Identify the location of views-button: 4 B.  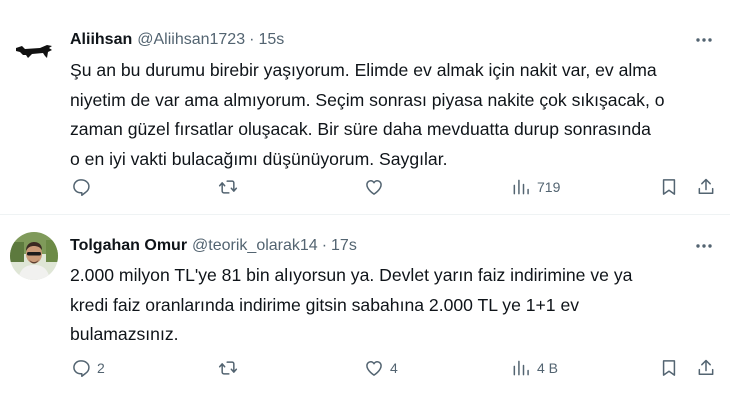
(534, 368).